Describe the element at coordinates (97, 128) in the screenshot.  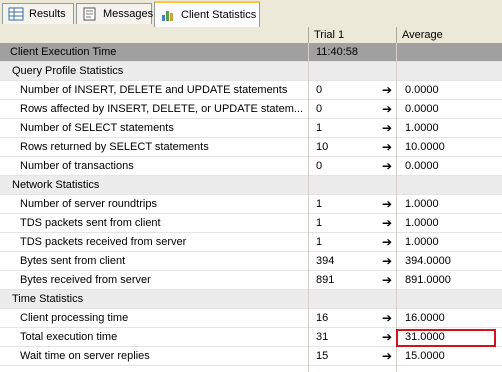
I see `row-label: Number of SELECT statements` at that location.